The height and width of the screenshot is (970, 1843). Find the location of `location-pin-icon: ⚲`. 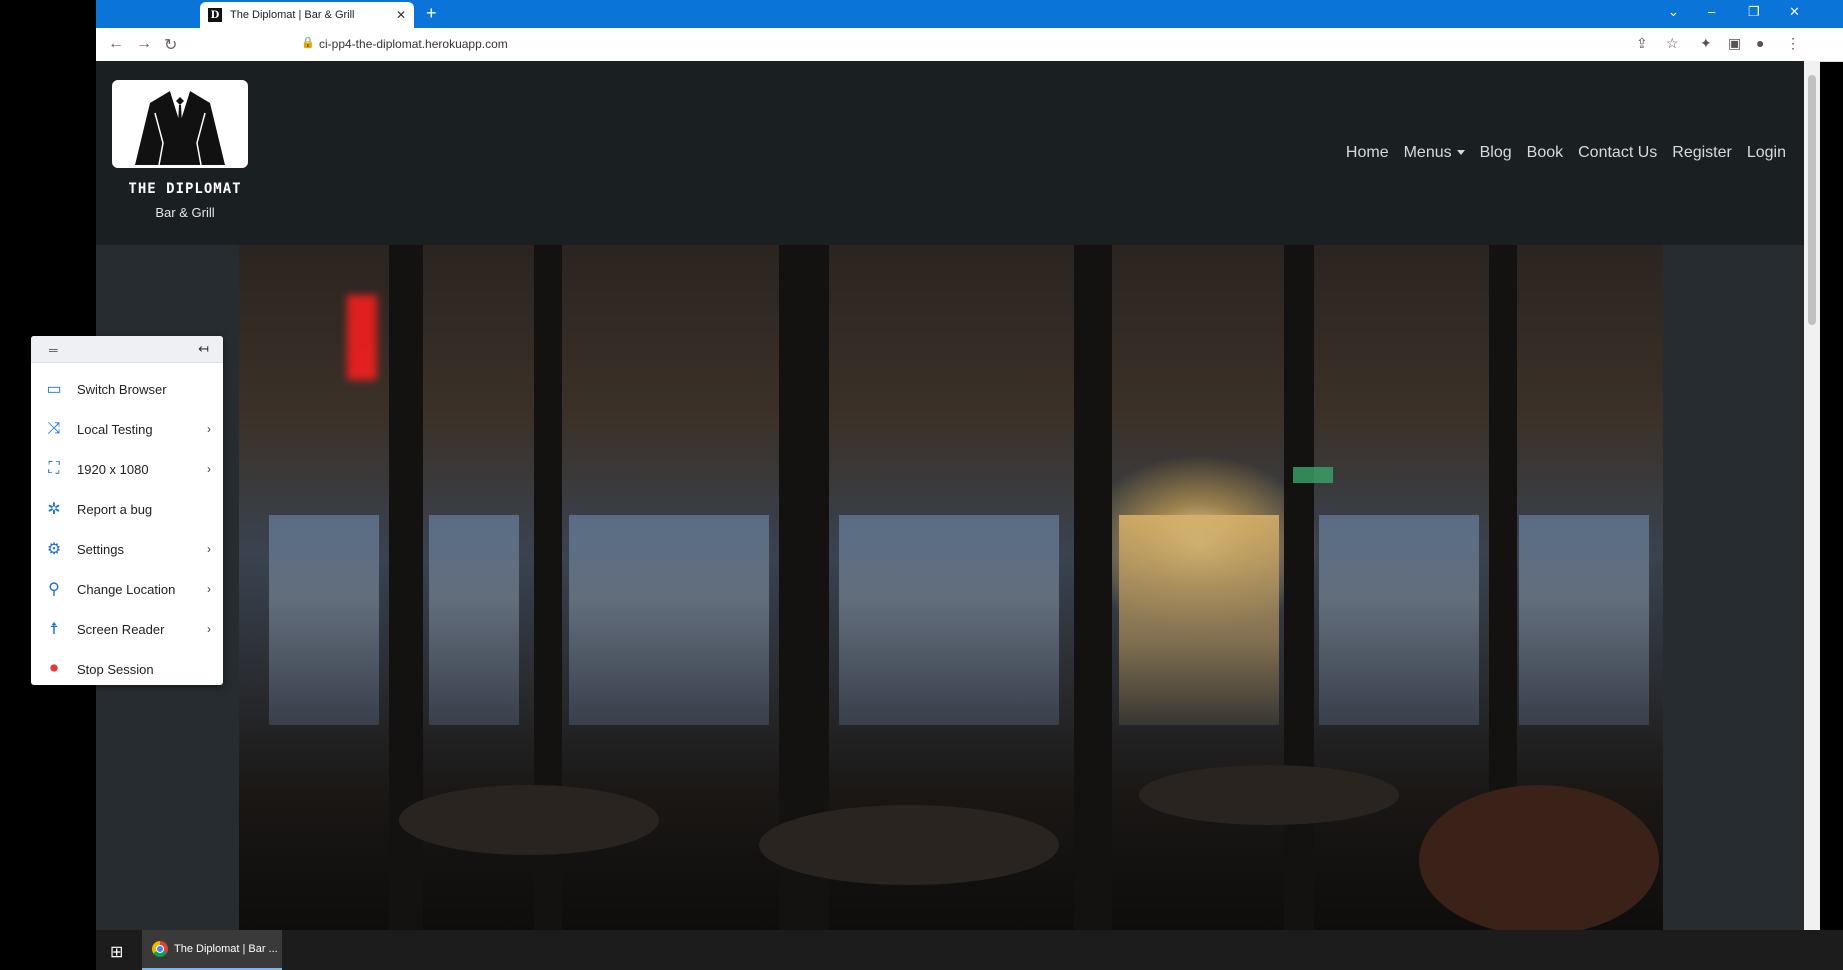

location-pin-icon: ⚲ is located at coordinates (54, 589).